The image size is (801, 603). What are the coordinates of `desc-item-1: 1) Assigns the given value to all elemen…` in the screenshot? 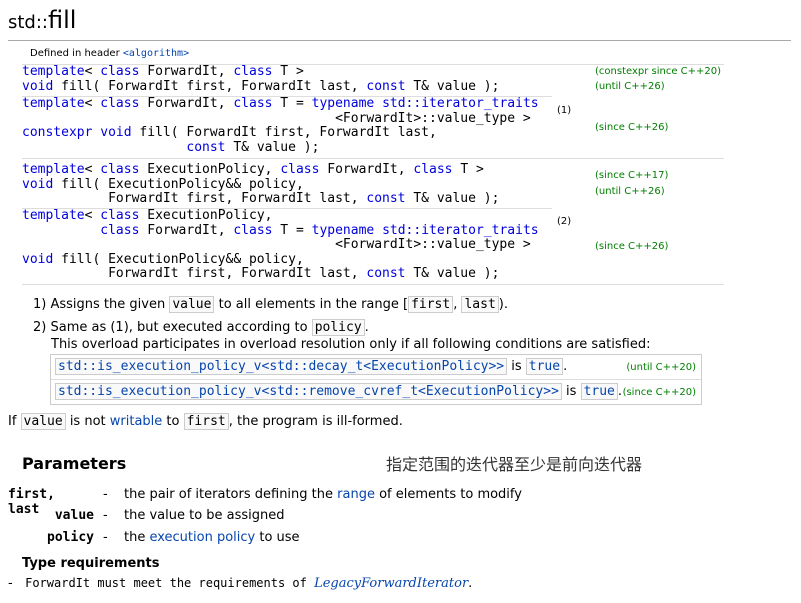 It's located at (270, 304).